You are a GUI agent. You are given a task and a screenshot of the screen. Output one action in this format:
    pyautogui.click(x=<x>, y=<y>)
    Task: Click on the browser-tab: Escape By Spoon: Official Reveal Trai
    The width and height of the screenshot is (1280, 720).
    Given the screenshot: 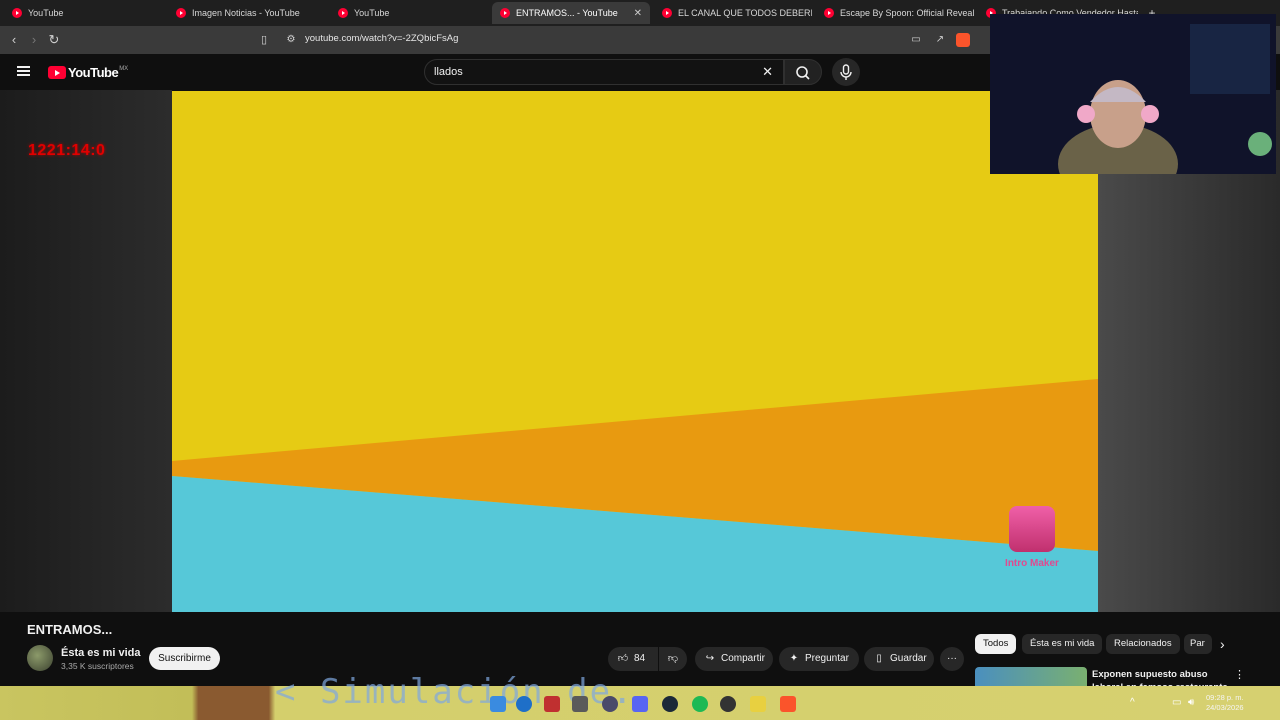 What is the action you would take?
    pyautogui.click(x=895, y=13)
    